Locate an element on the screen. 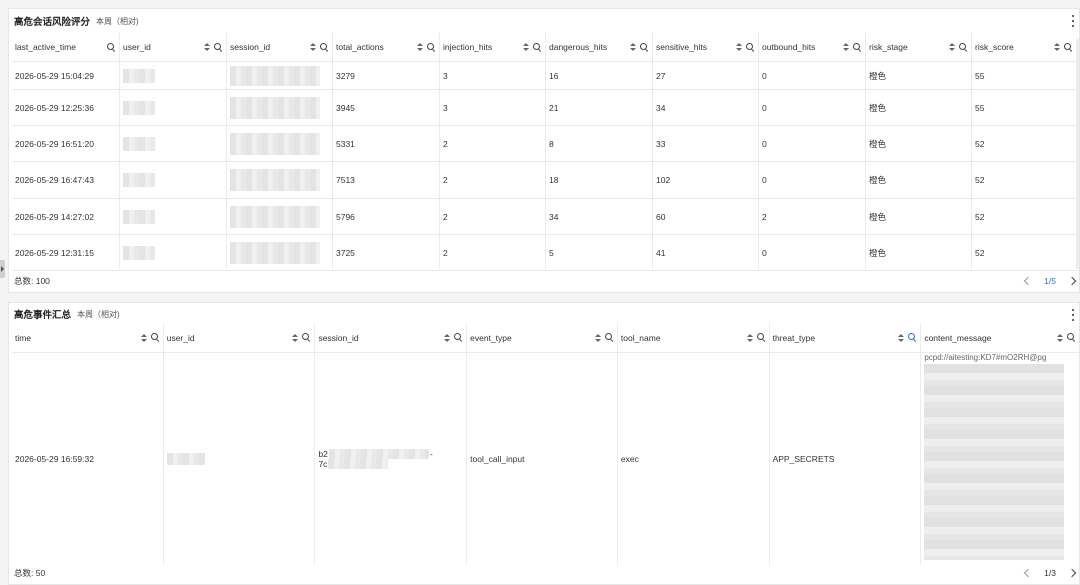 The height and width of the screenshot is (585, 1080). table-row: 2026-05-29 15:04:29 3279 3 16 27 0 橙色 55 is located at coordinates (545, 76).